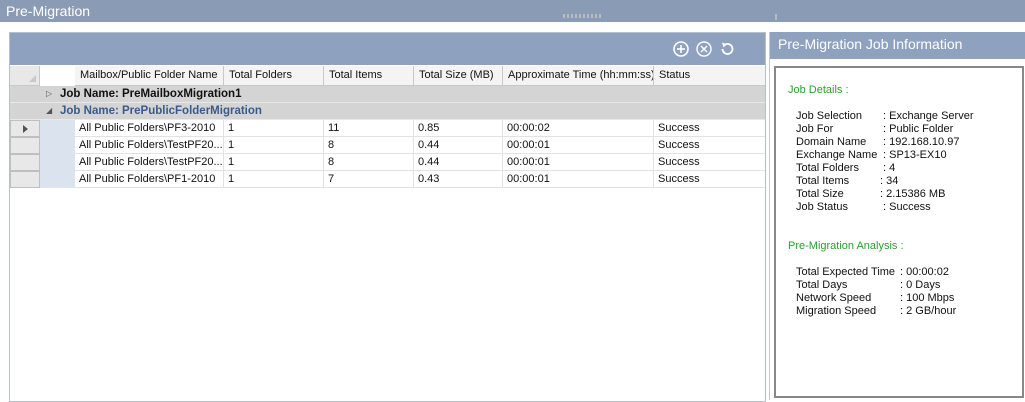 Image resolution: width=1025 pixels, height=402 pixels. I want to click on detail-domain-name: Domain Name: 192.168.10.97, so click(878, 142).